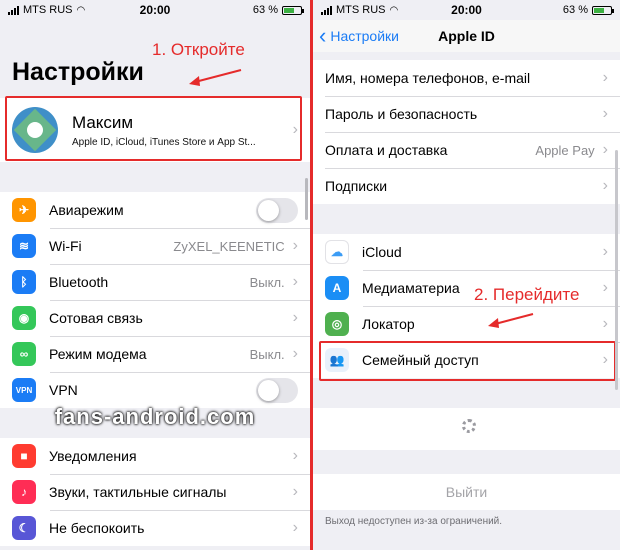 This screenshot has width=620, height=550. Describe the element at coordinates (155, 528) in the screenshot. I see `settings-row: ☾ Не беспокоить ›` at that location.